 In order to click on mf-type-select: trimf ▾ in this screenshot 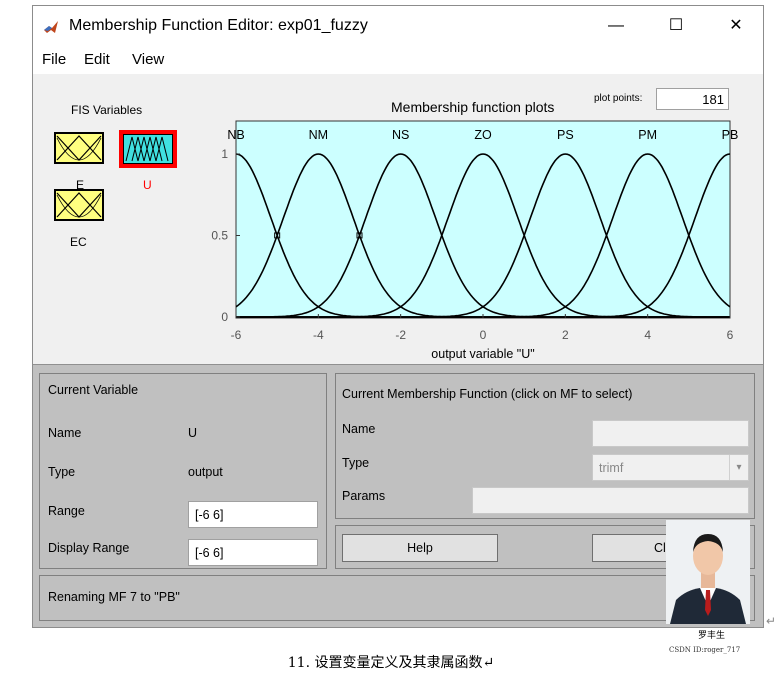, I will do `click(670, 467)`.